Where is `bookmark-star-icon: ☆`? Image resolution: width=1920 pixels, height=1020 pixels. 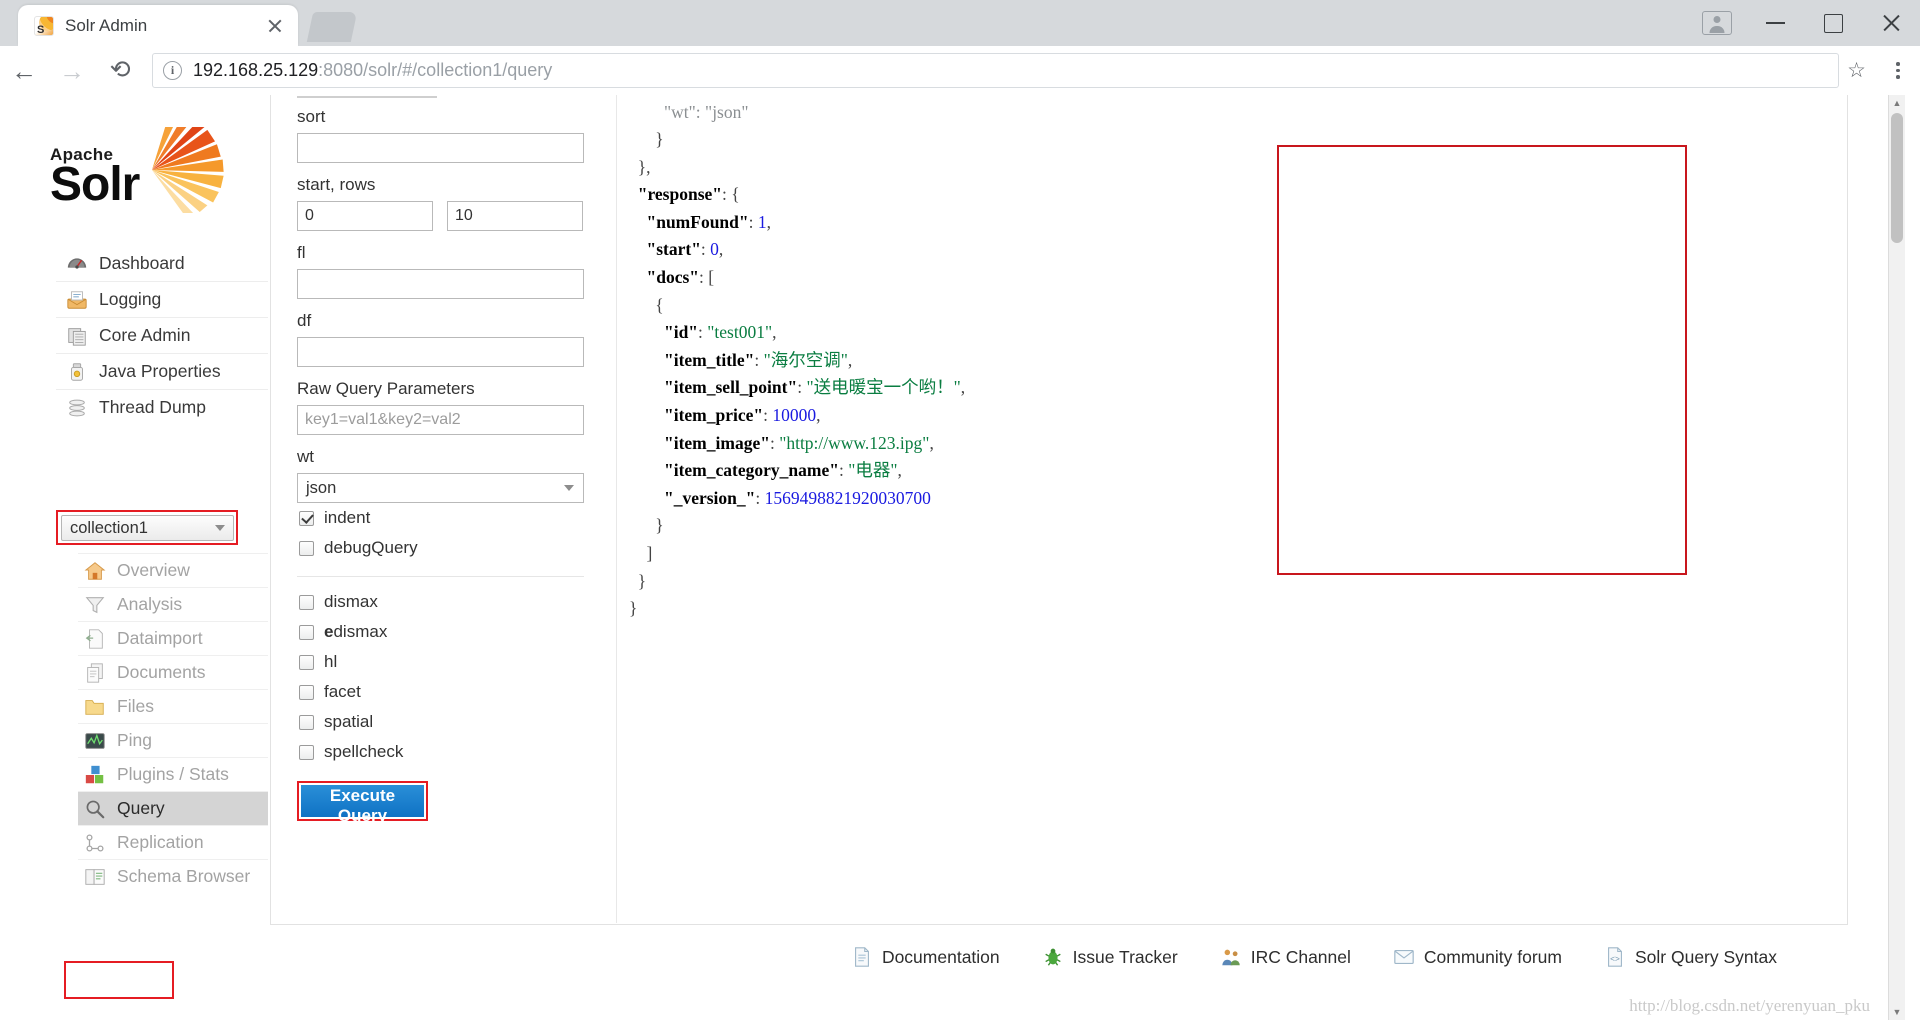 bookmark-star-icon: ☆ is located at coordinates (1856, 70).